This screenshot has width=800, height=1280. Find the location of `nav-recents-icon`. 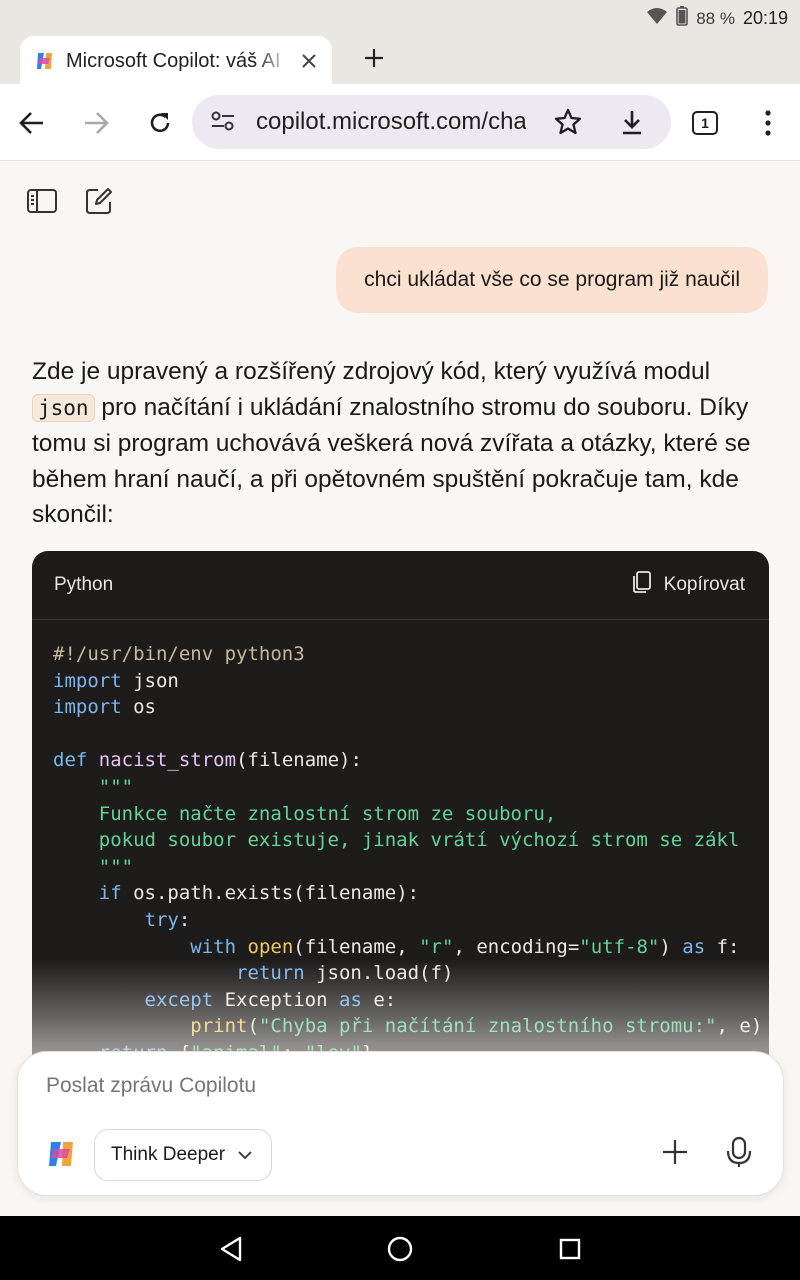

nav-recents-icon is located at coordinates (570, 1249).